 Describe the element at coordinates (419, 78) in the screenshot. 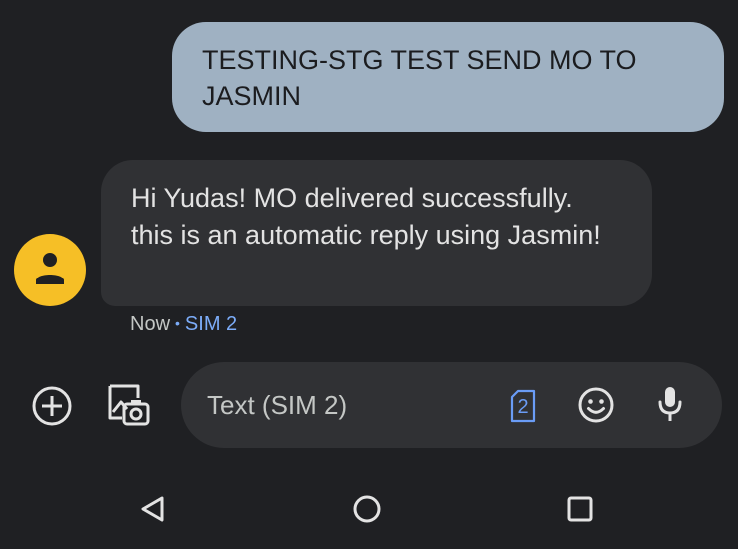

I see `outgoing-message-text: TESTING-STG TEST SEND MO TO JASMIN` at that location.